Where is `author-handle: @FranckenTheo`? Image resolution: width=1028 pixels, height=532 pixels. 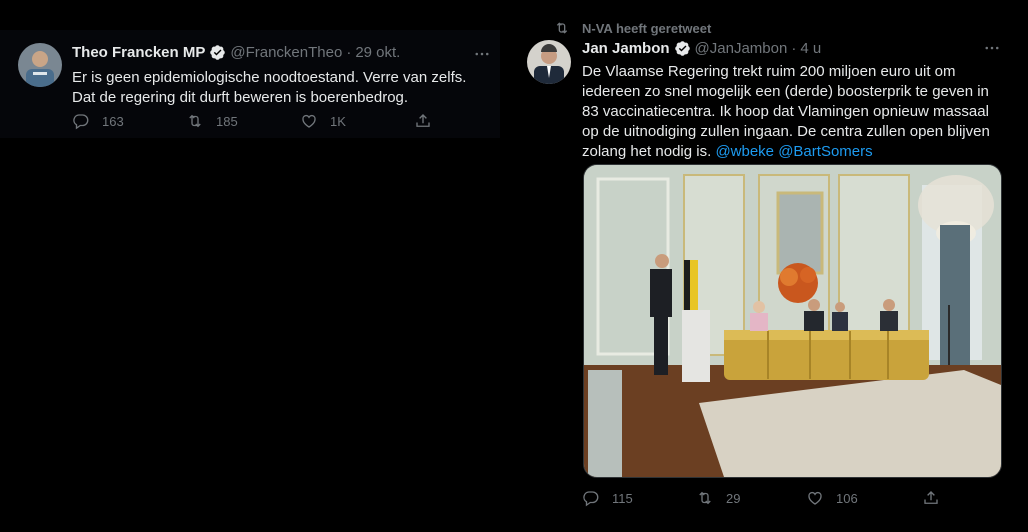
author-handle: @FranckenTheo is located at coordinates (286, 52).